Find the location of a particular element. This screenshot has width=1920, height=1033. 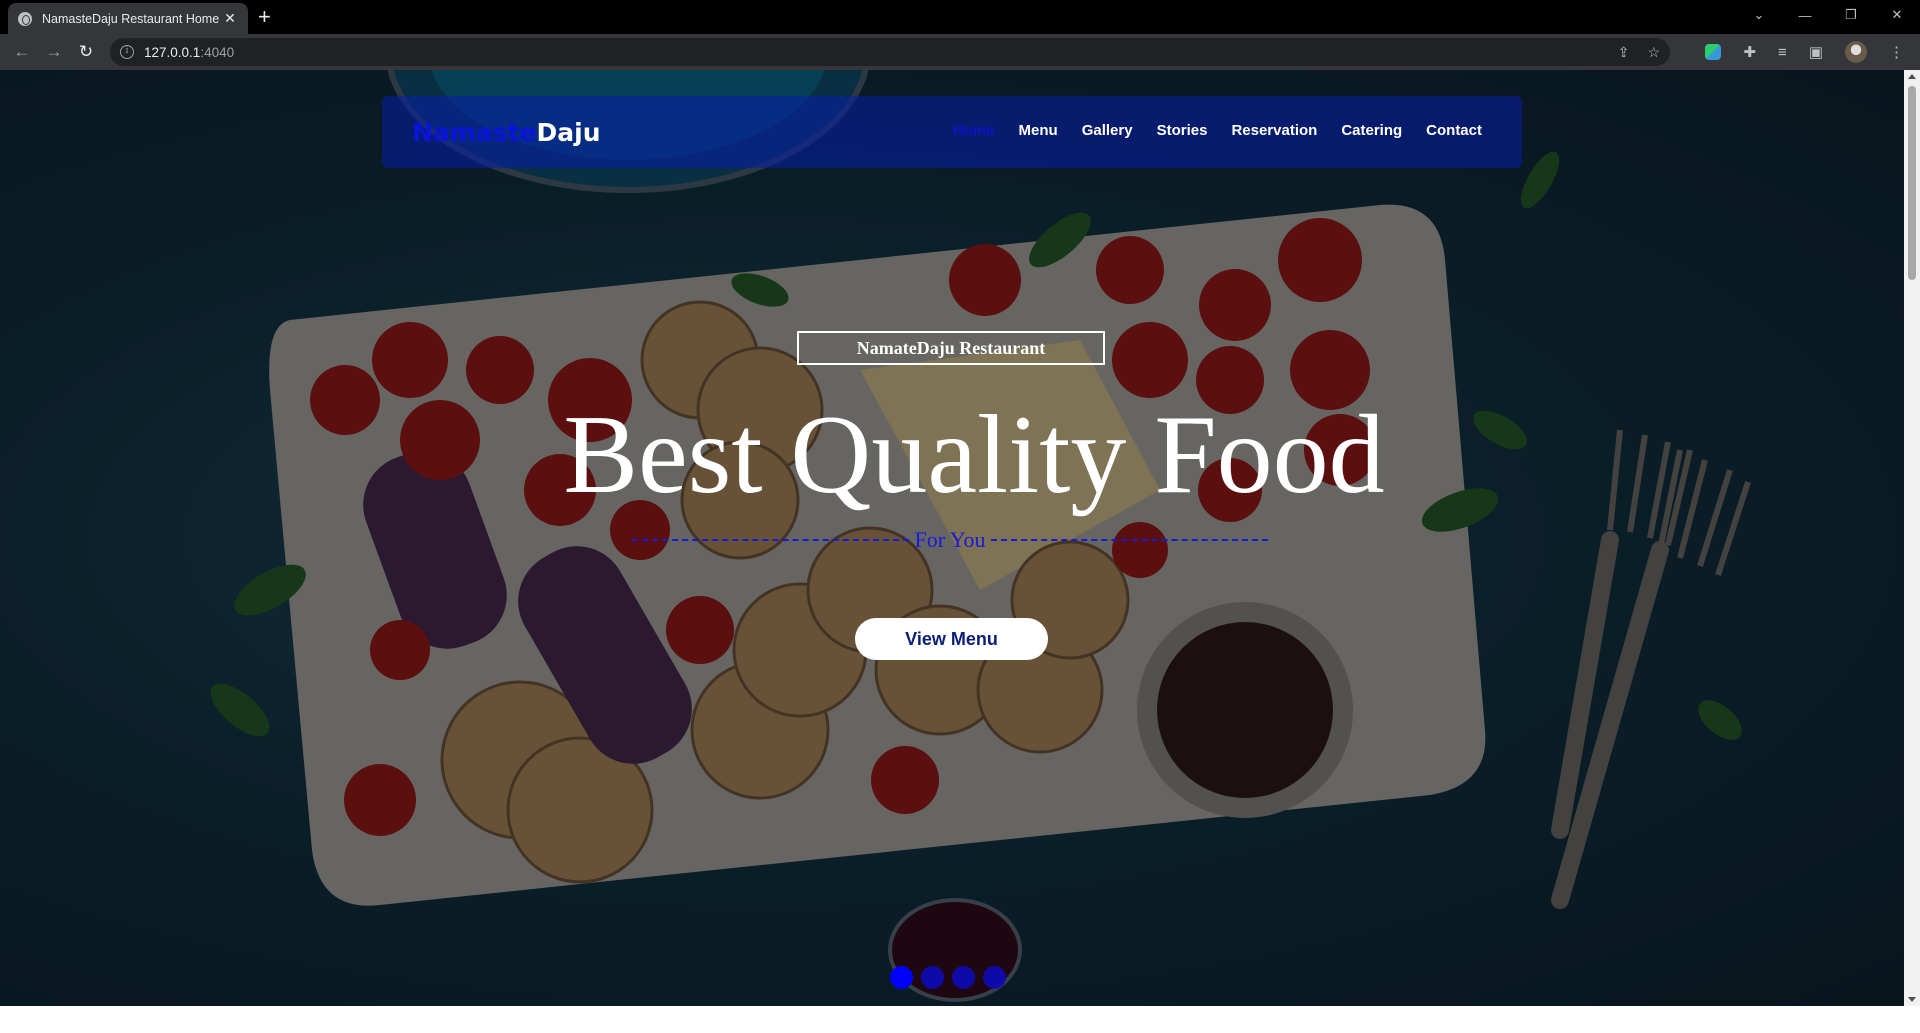

tab-title: NamasteDaju Restaurant Home is located at coordinates (131, 18).